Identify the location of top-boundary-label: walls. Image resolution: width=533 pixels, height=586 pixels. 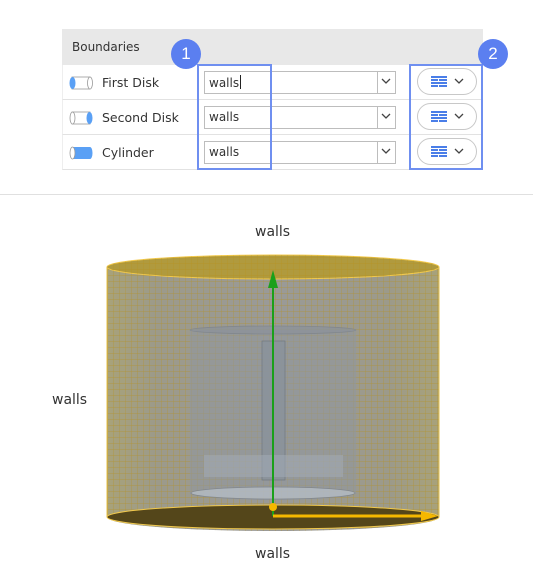
(273, 232).